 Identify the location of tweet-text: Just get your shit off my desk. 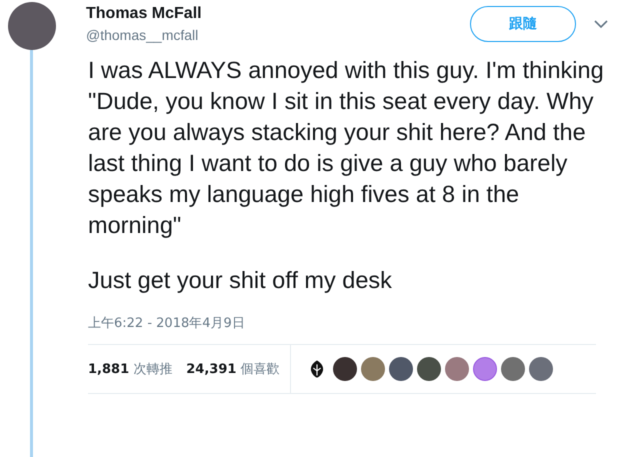
(240, 280).